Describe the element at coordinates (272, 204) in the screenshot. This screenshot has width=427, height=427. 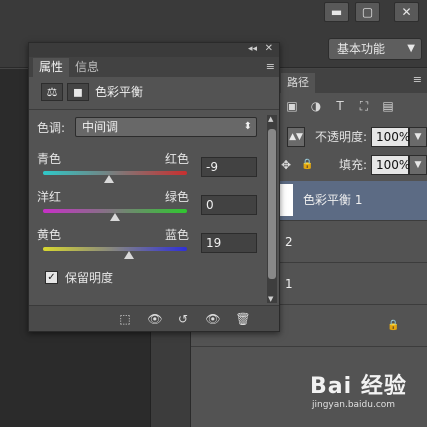
I see `scroll-thumb` at that location.